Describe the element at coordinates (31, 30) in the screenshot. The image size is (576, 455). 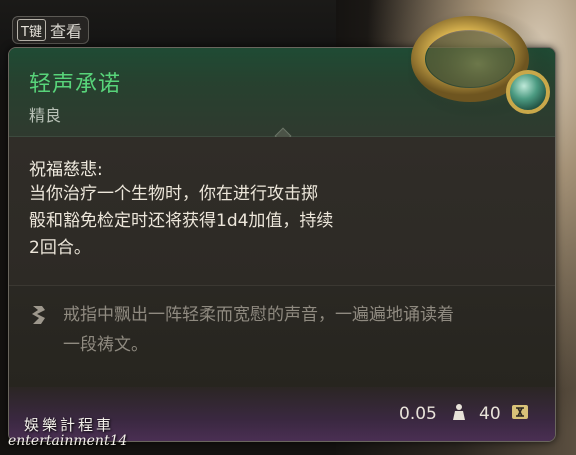
I see `keybind-badge: T键` at that location.